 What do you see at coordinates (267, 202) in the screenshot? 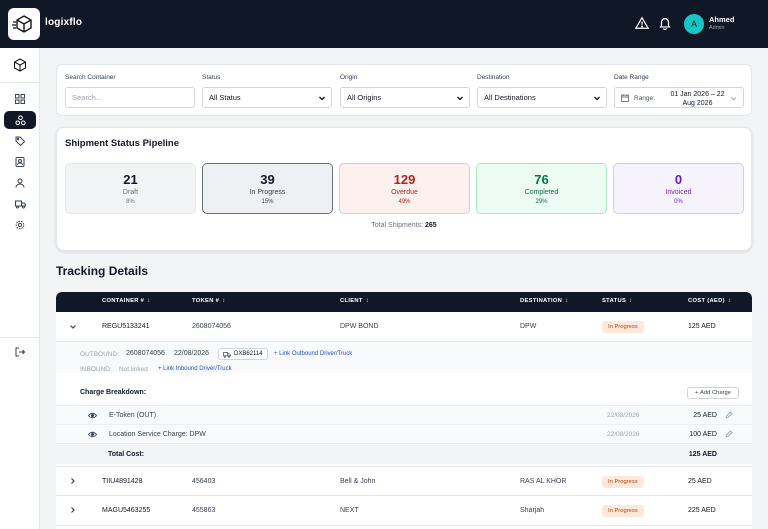
I see `stat-percent: 15%` at bounding box center [267, 202].